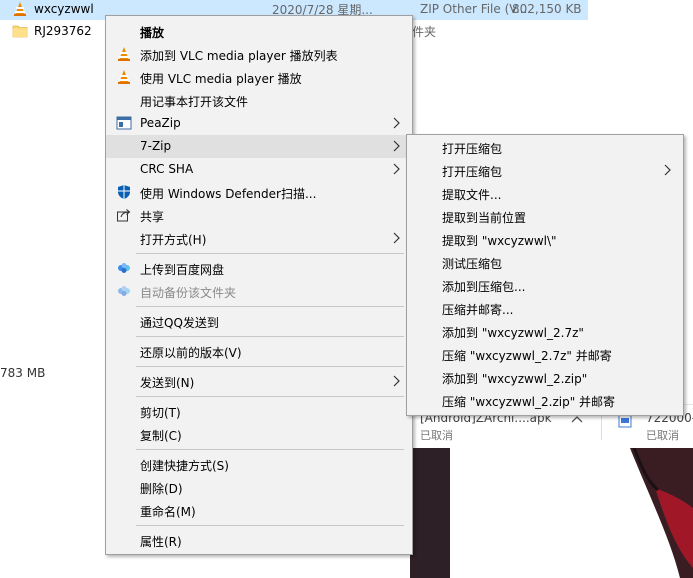  I want to click on menu-item-crc-sha: CRC SHA, so click(259, 169).